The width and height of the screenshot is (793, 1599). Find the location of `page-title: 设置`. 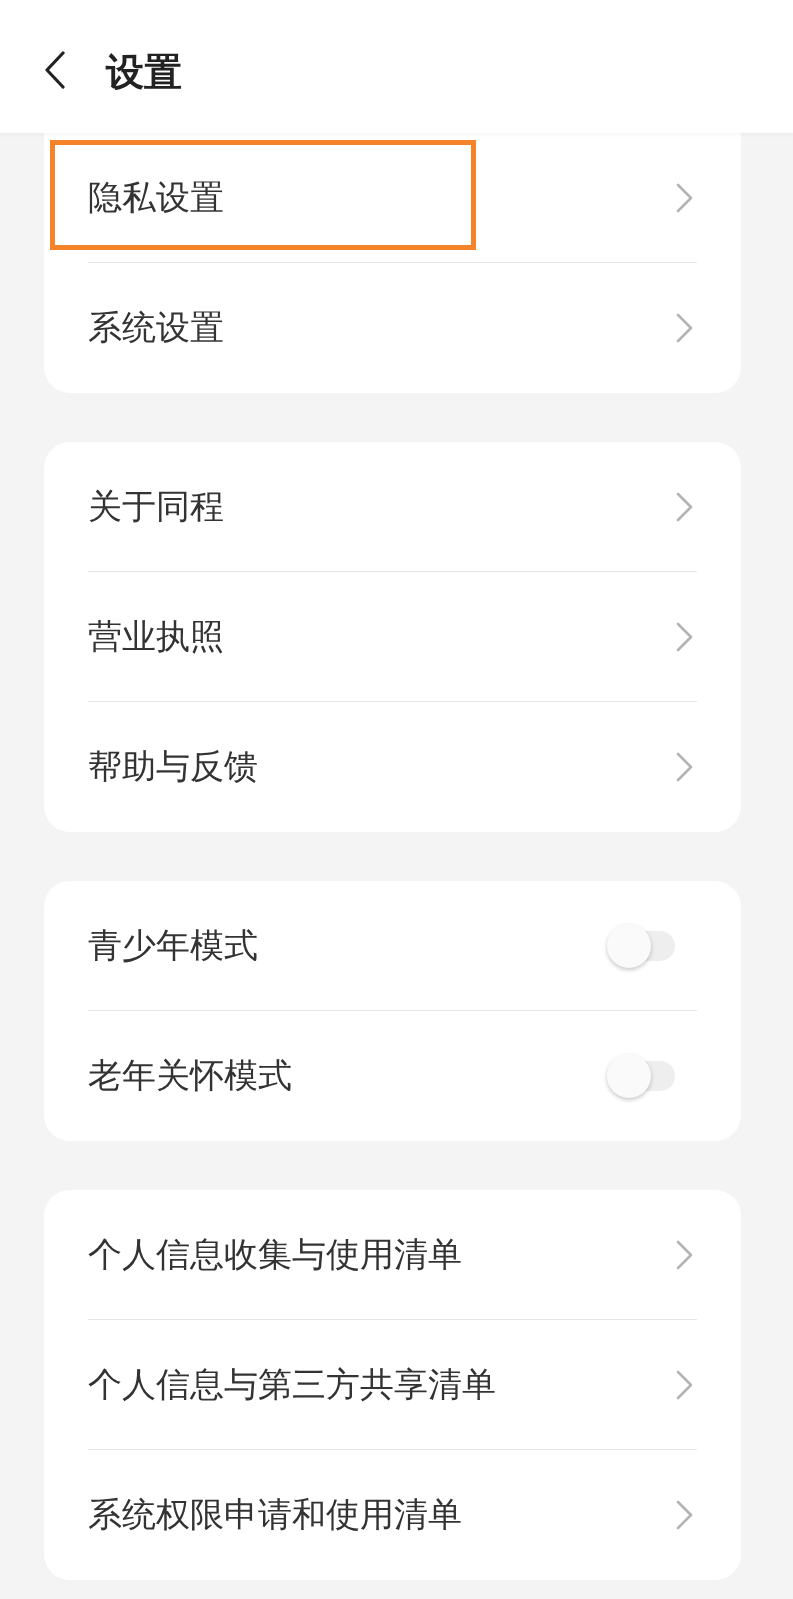

page-title: 设置 is located at coordinates (144, 72).